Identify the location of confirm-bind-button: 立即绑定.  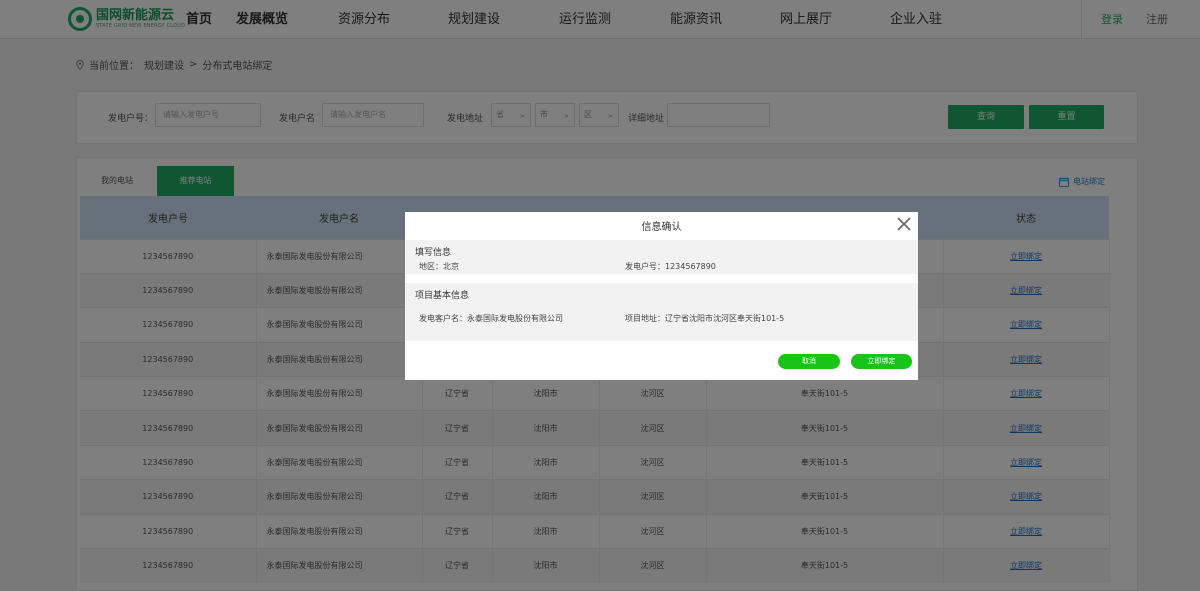
(881, 361).